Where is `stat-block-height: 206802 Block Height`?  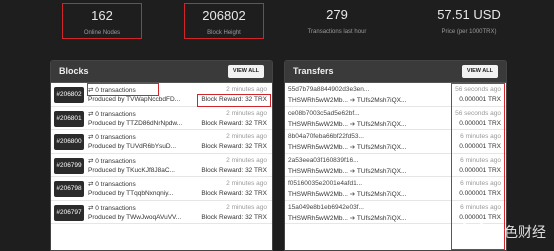 stat-block-height: 206802 Block Height is located at coordinates (224, 21).